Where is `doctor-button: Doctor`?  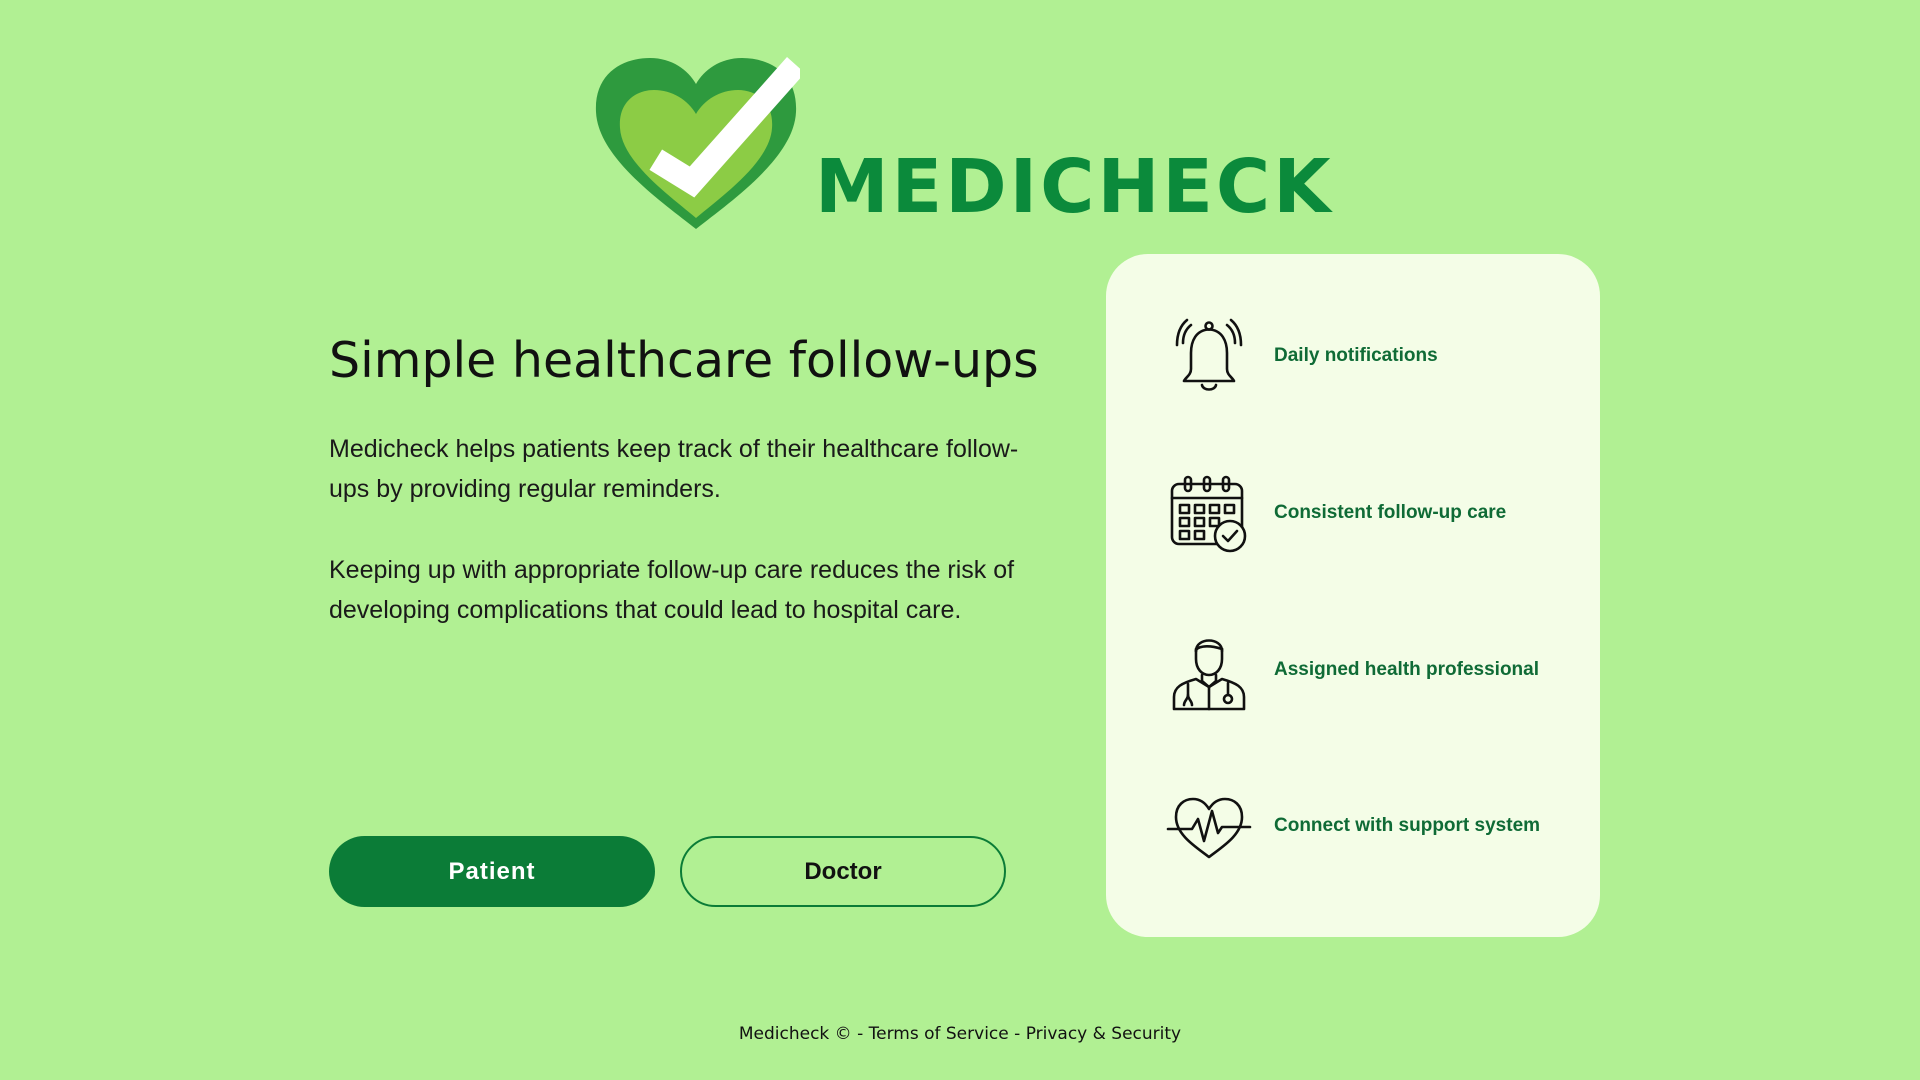
doctor-button: Doctor is located at coordinates (843, 871).